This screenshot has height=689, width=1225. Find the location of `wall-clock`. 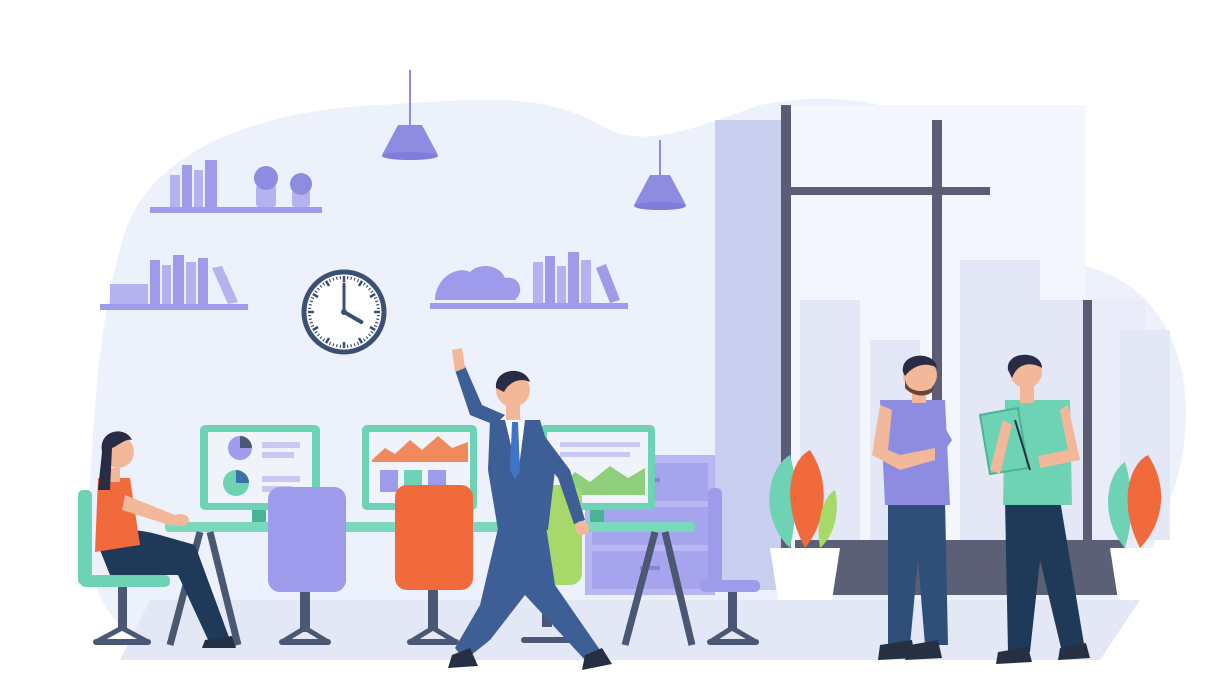

wall-clock is located at coordinates (344, 312).